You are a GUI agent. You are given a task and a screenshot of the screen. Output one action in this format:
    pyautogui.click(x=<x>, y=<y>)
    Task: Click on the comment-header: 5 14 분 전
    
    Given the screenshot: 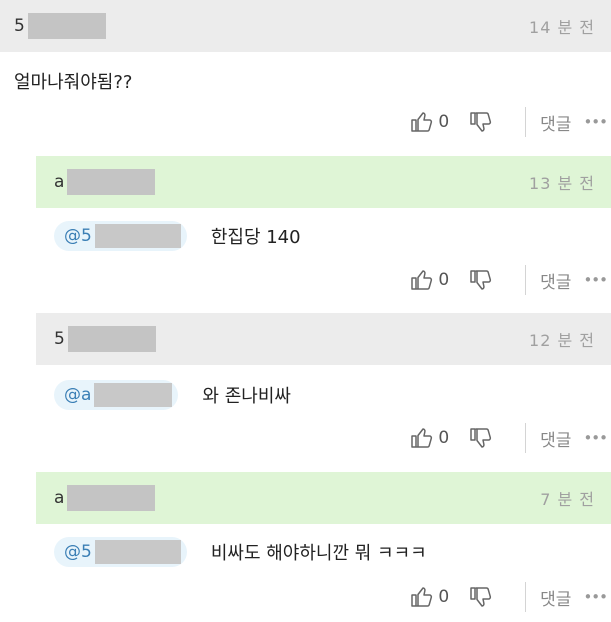 What is the action you would take?
    pyautogui.click(x=305, y=26)
    